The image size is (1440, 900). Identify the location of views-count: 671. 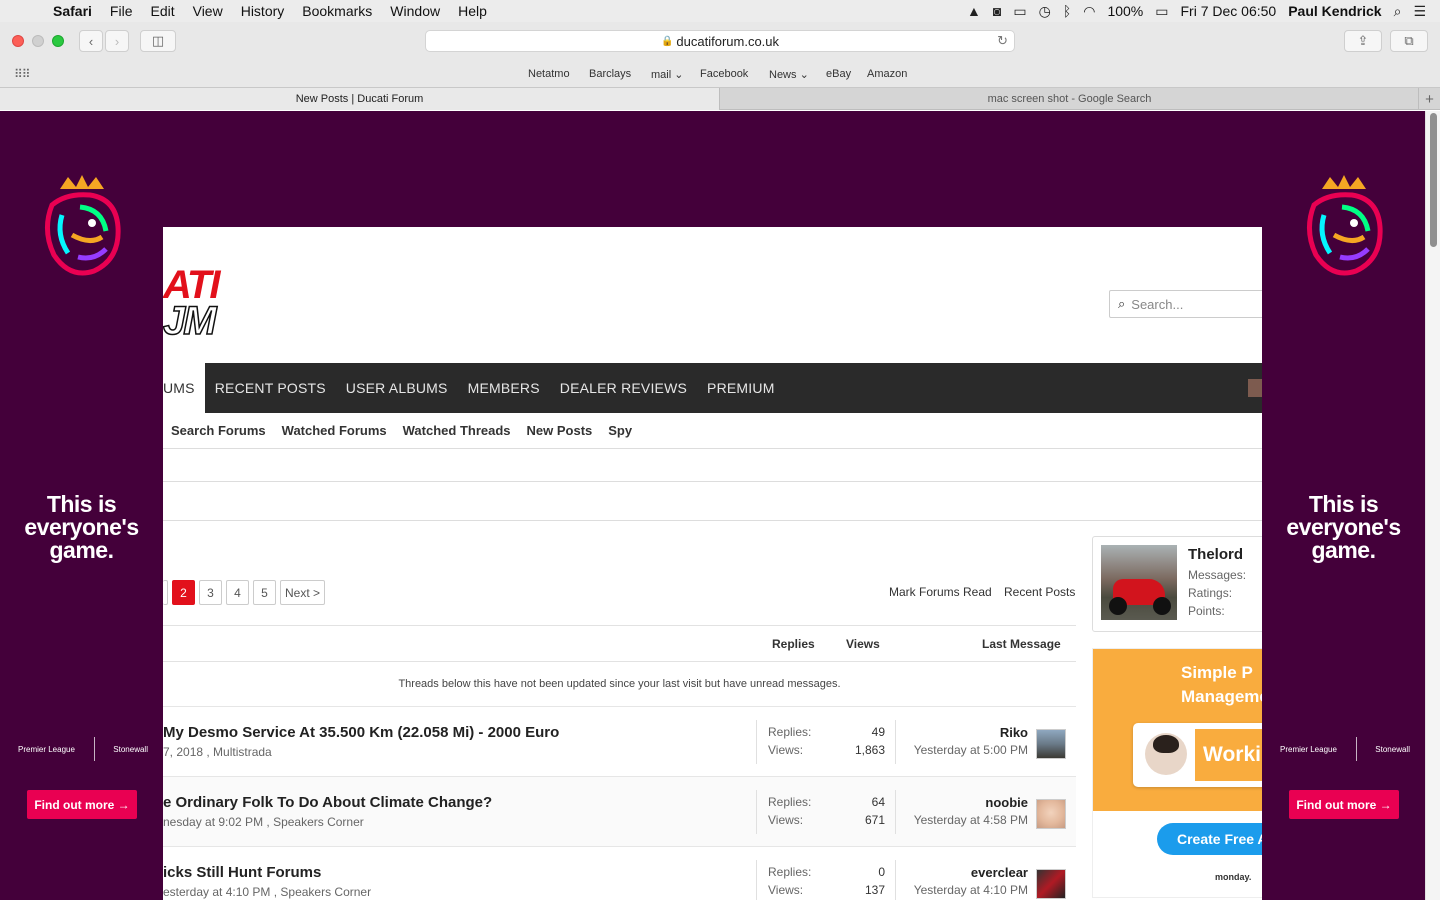
(874, 820).